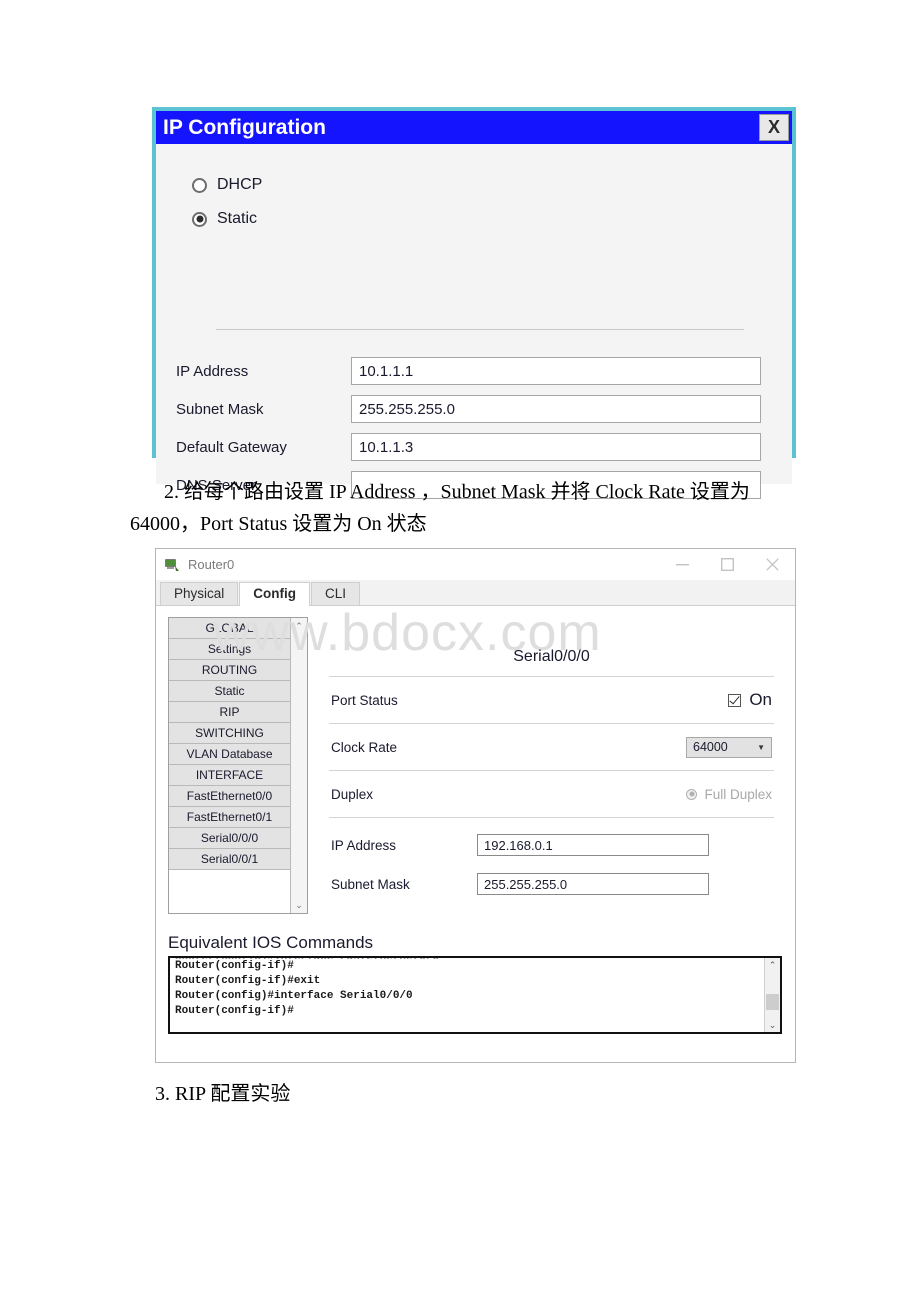 This screenshot has height=1302, width=920. I want to click on ios-line: Router(config-if)#exit, so click(248, 981).